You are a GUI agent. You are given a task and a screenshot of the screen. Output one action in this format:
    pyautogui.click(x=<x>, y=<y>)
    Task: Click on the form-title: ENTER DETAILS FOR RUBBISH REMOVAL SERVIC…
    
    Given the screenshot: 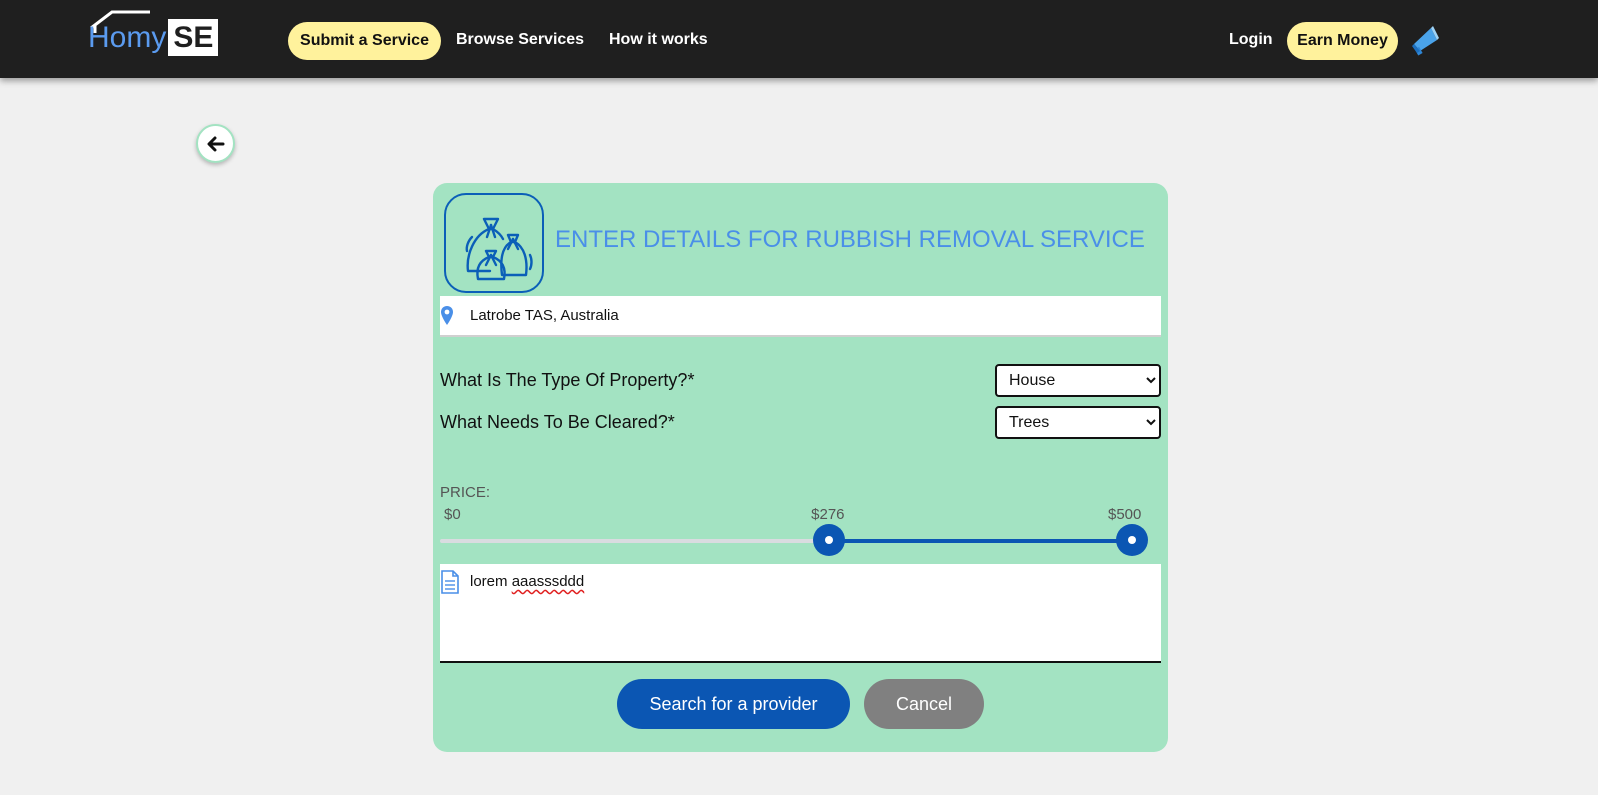 What is the action you would take?
    pyautogui.click(x=850, y=239)
    